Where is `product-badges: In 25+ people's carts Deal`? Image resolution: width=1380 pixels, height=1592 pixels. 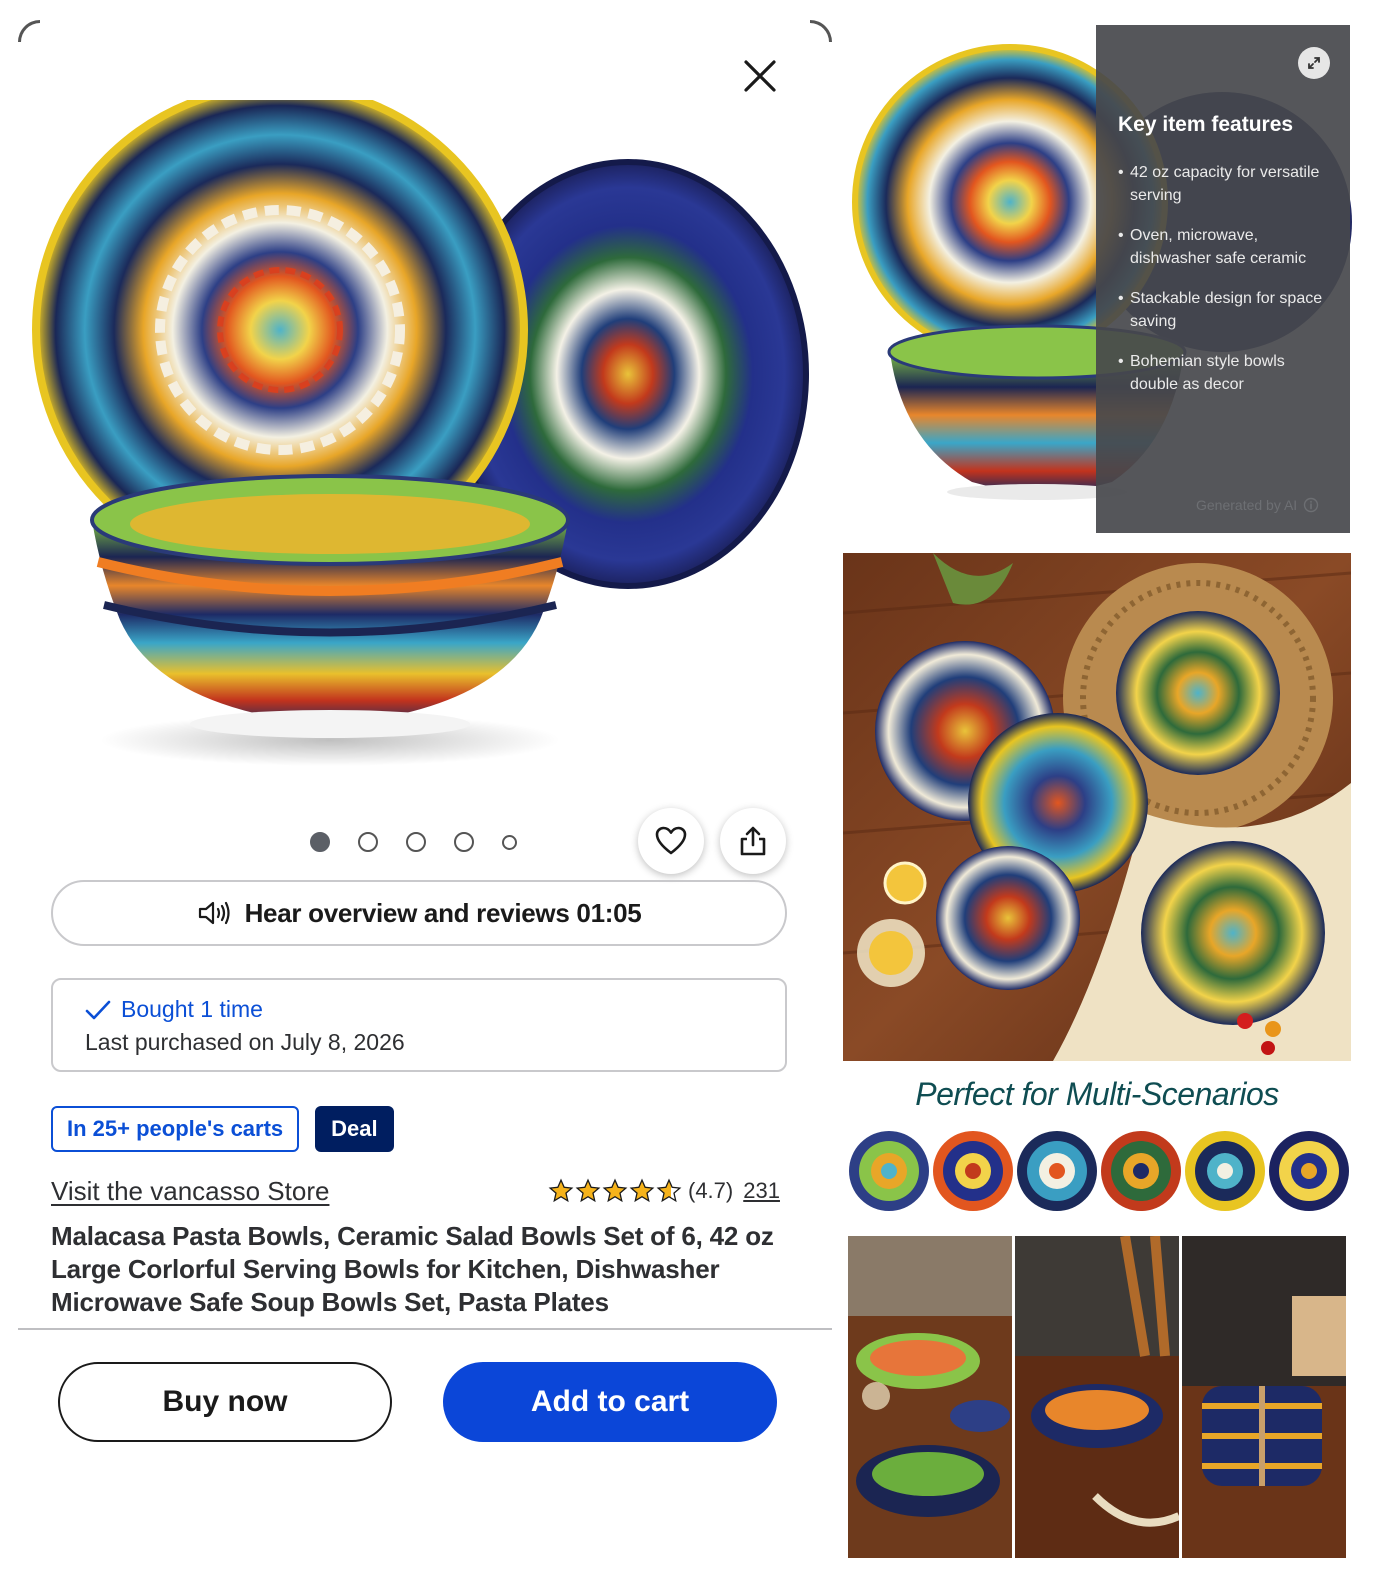 product-badges: In 25+ people's carts Deal is located at coordinates (222, 1129).